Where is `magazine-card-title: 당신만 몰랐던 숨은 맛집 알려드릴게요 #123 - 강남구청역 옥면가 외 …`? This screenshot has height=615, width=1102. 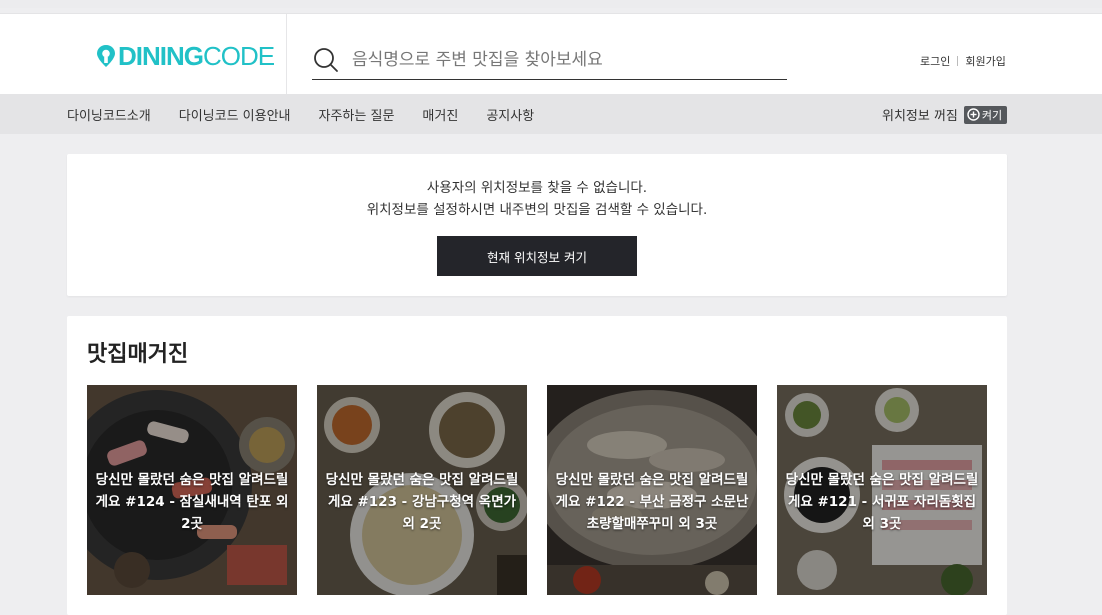 magazine-card-title: 당신만 몰랐던 숨은 맛집 알려드릴게요 #123 - 강남구청역 옥면가 외 … is located at coordinates (422, 502).